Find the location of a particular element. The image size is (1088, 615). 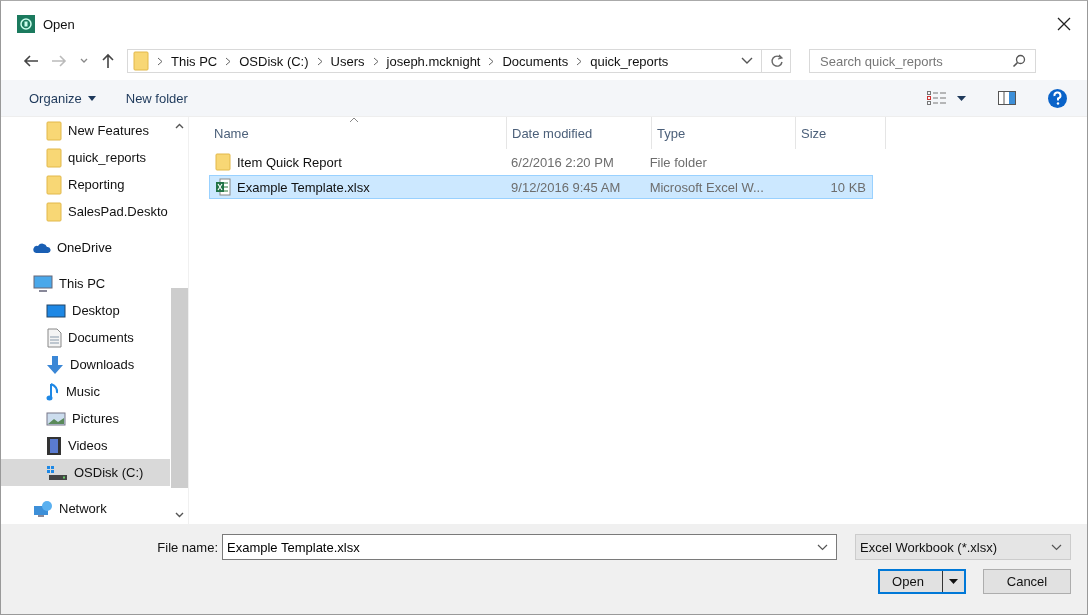

film-icon is located at coordinates (54, 445).